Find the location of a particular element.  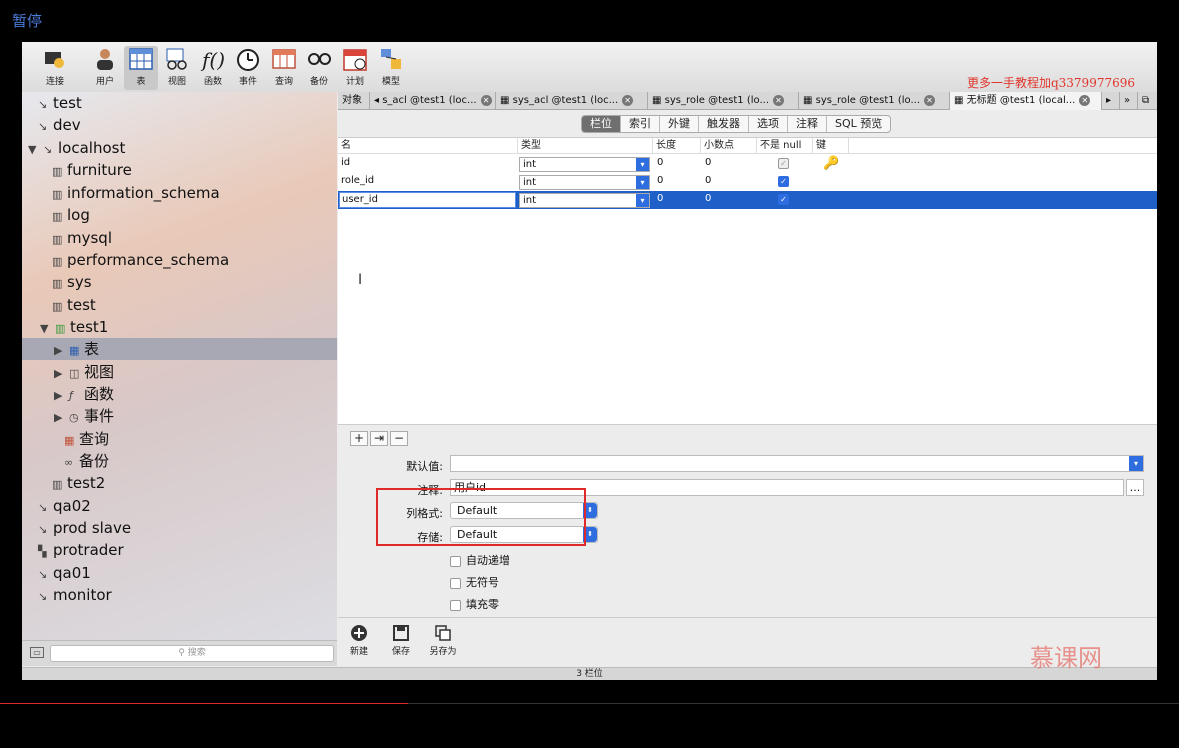

table-row-selected: user_id int ▾ 0 0 ✓ is located at coordinates (747, 200).